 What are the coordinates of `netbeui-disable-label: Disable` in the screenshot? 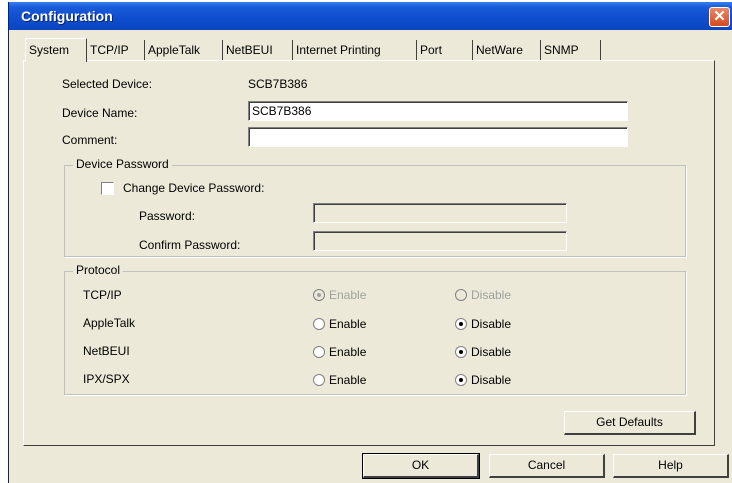 It's located at (491, 352).